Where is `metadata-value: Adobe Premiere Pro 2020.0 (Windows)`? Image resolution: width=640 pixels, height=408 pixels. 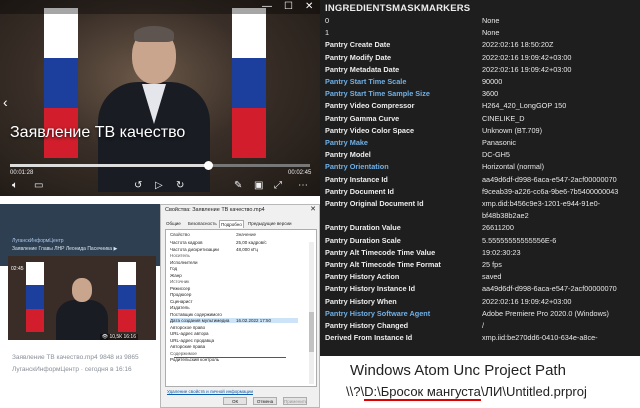
metadata-value: Adobe Premiere Pro 2020.0 (Windows) is located at coordinates (545, 313).